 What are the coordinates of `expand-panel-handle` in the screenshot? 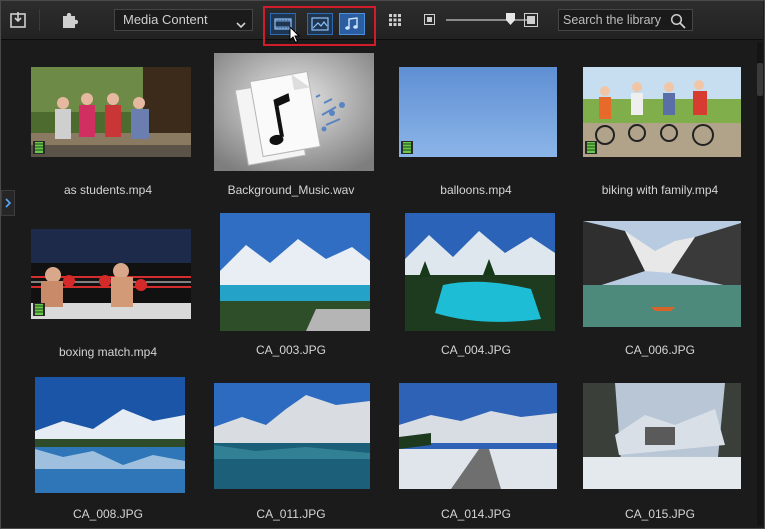 It's located at (8, 203).